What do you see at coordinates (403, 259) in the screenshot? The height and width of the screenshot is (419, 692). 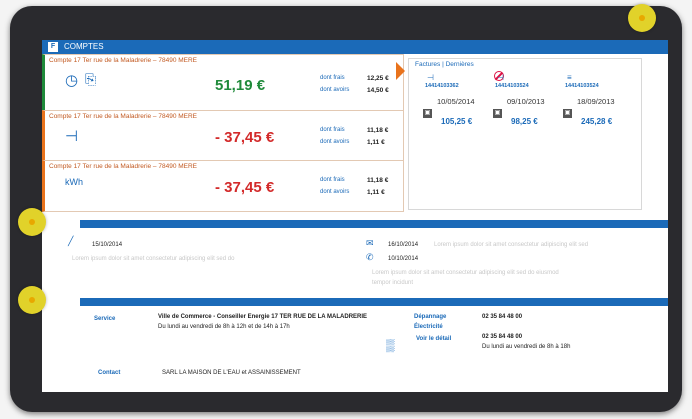 I see `message-date: 10/10/2014` at bounding box center [403, 259].